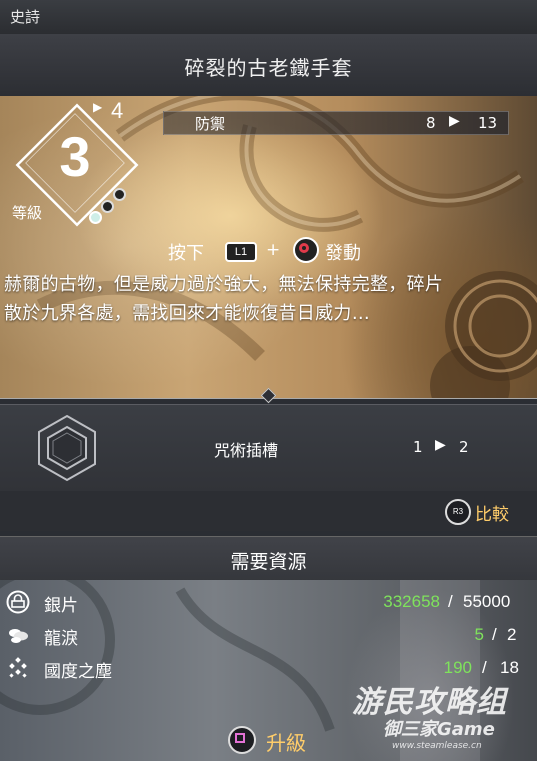  I want to click on resource-row-dragon-tear: 龍淚 5 / 2, so click(268, 636).